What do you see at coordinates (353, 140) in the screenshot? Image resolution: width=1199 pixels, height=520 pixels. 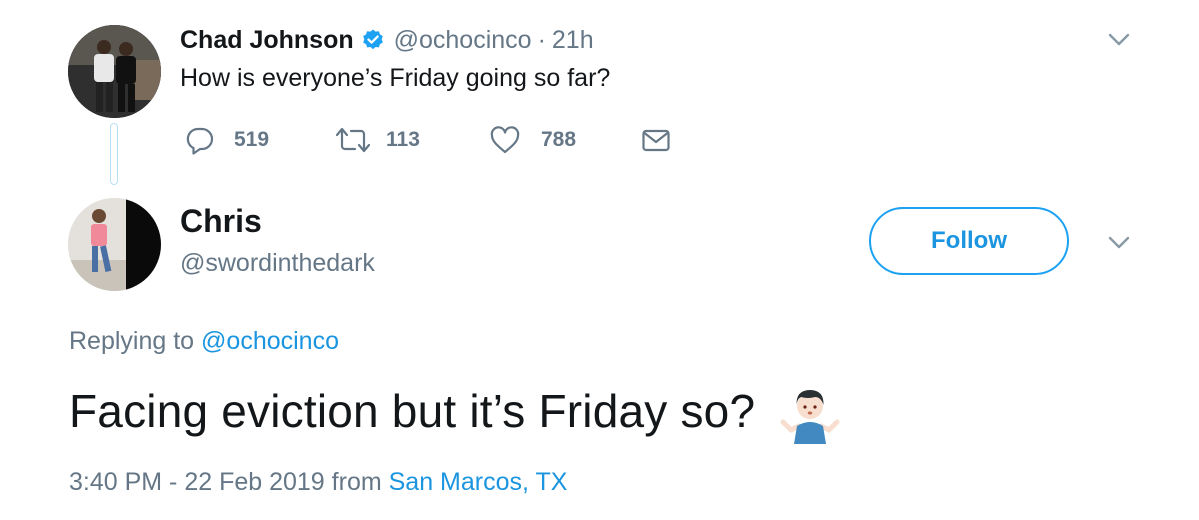 I see `retweet-icon` at bounding box center [353, 140].